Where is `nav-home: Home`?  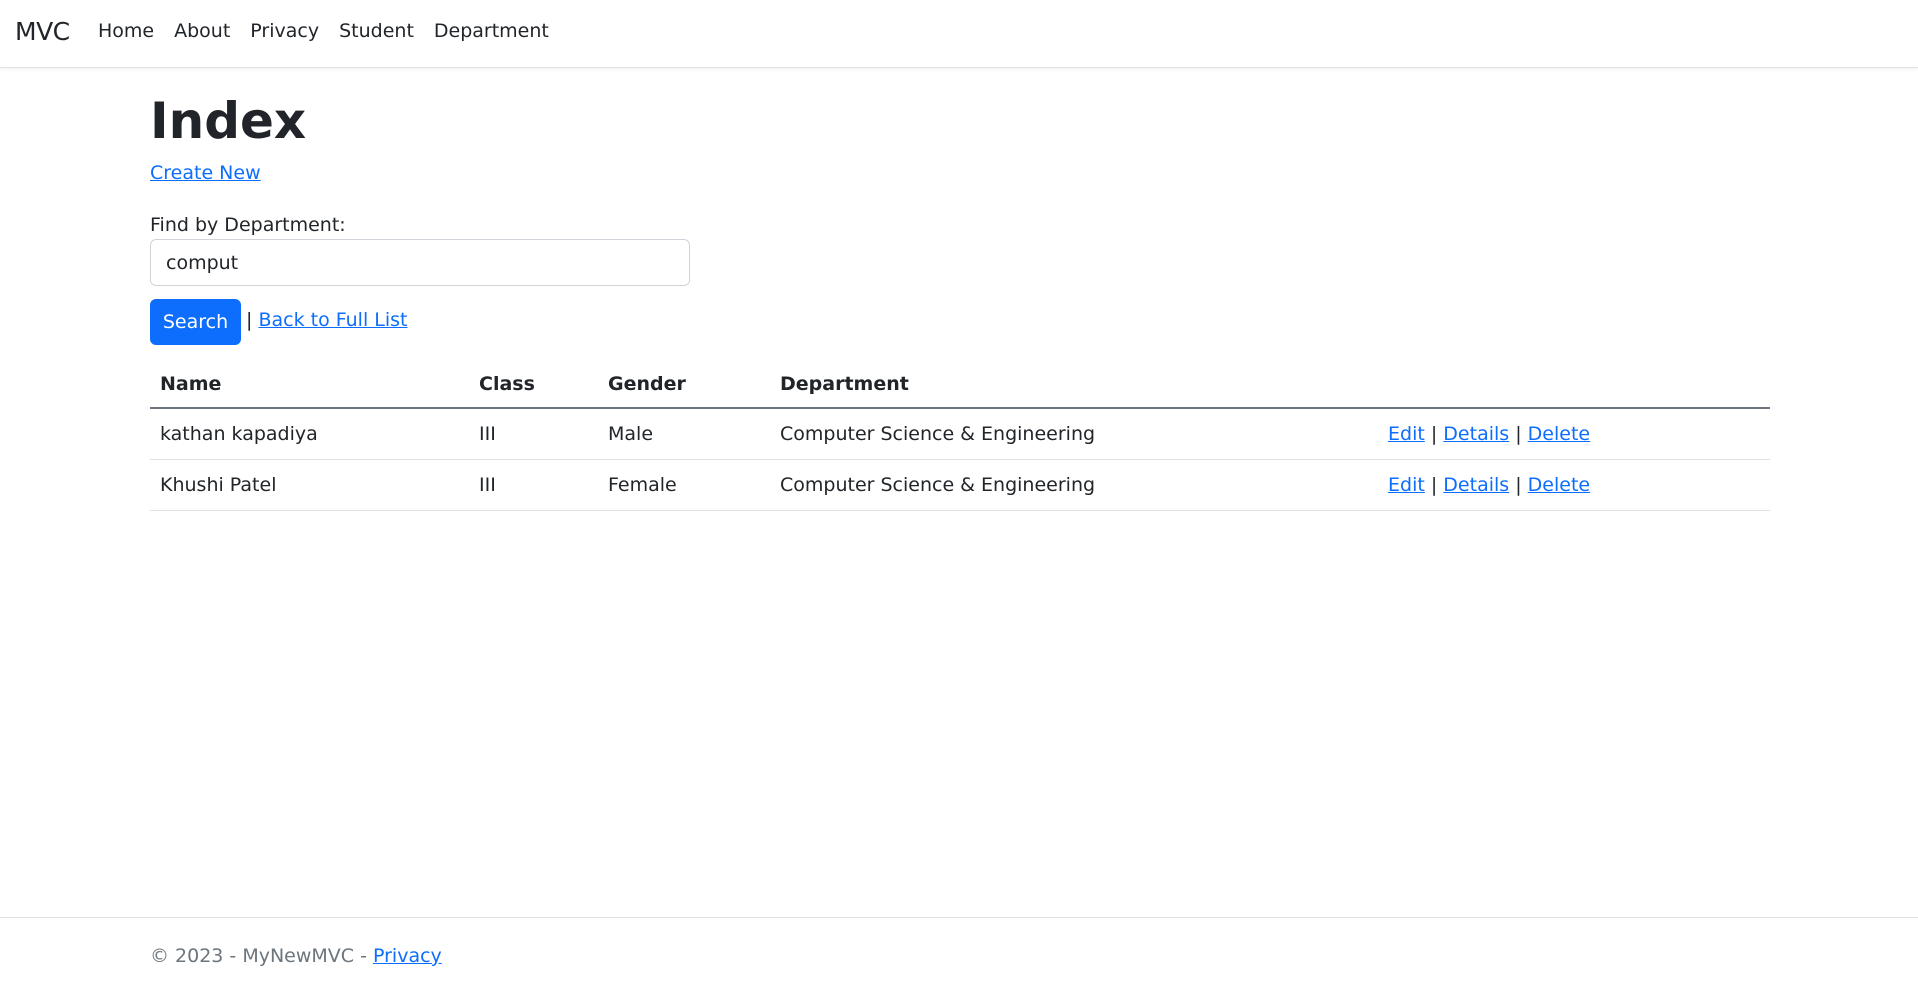
nav-home: Home is located at coordinates (126, 31).